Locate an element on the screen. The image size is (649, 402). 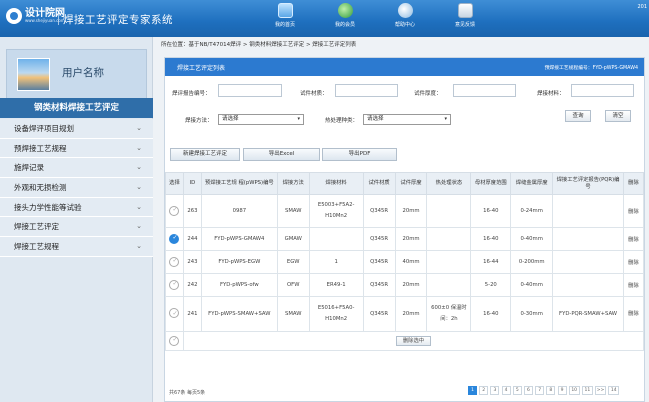
page-button: 11 is located at coordinates (587, 390).